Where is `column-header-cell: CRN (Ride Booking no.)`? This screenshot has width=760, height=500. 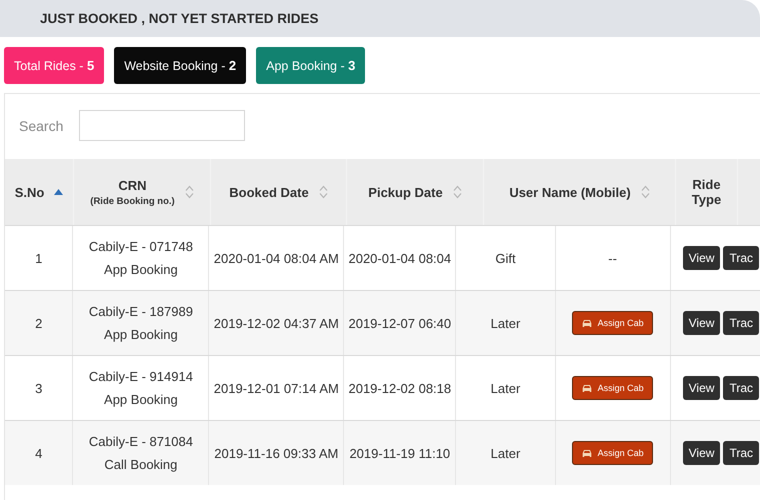
column-header-cell: CRN (Ride Booking no.) is located at coordinates (142, 192).